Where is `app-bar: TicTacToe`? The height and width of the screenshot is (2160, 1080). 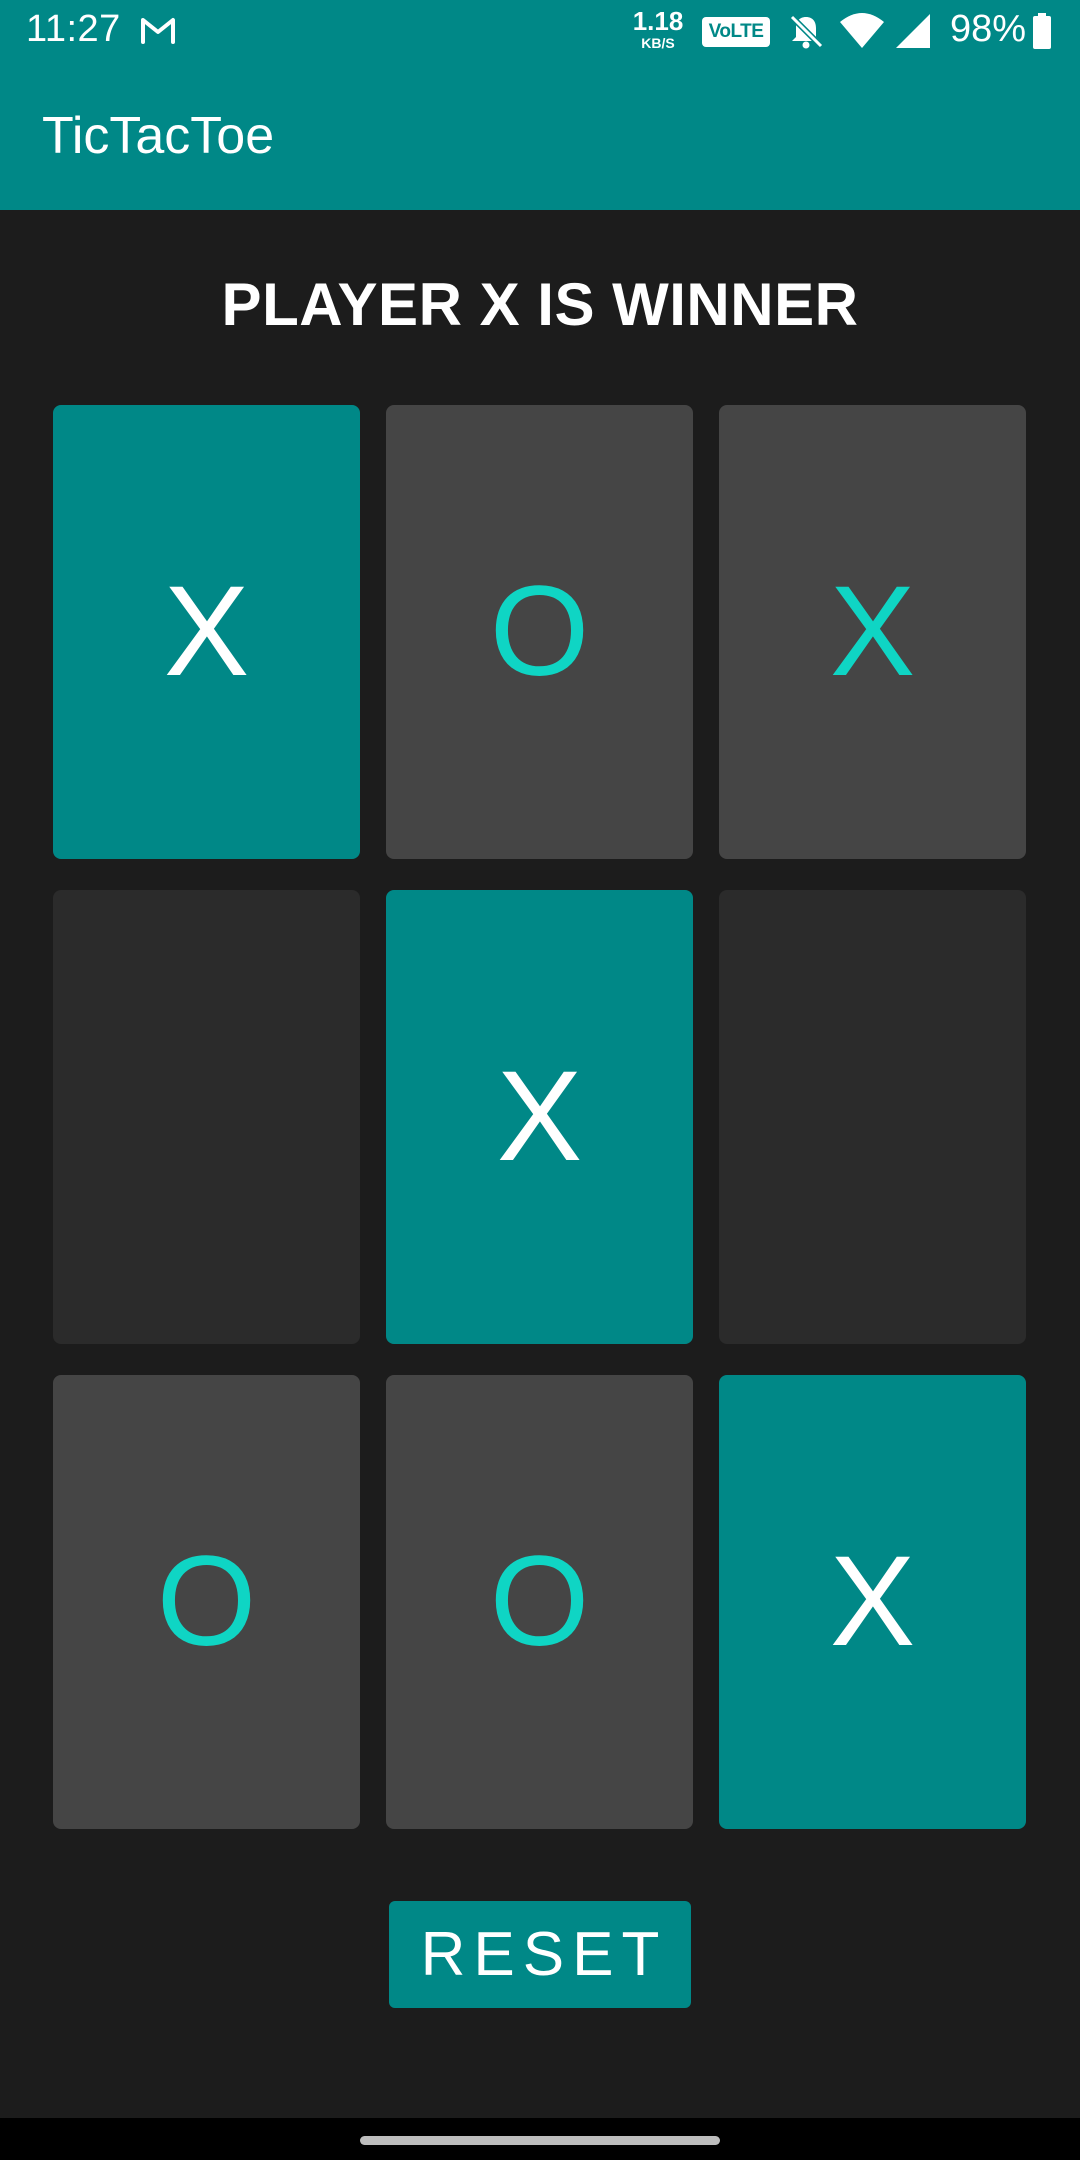 app-bar: TicTacToe is located at coordinates (540, 136).